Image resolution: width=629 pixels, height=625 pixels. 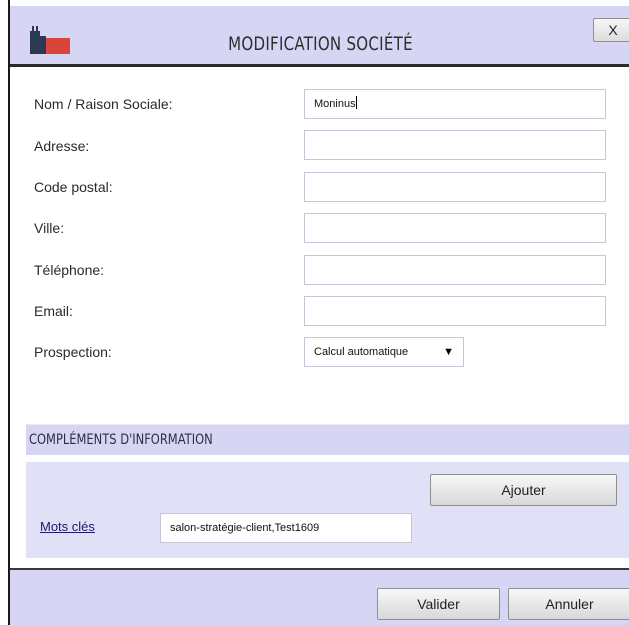 I want to click on dropdown-arrow-icon: ▼, so click(x=448, y=352).